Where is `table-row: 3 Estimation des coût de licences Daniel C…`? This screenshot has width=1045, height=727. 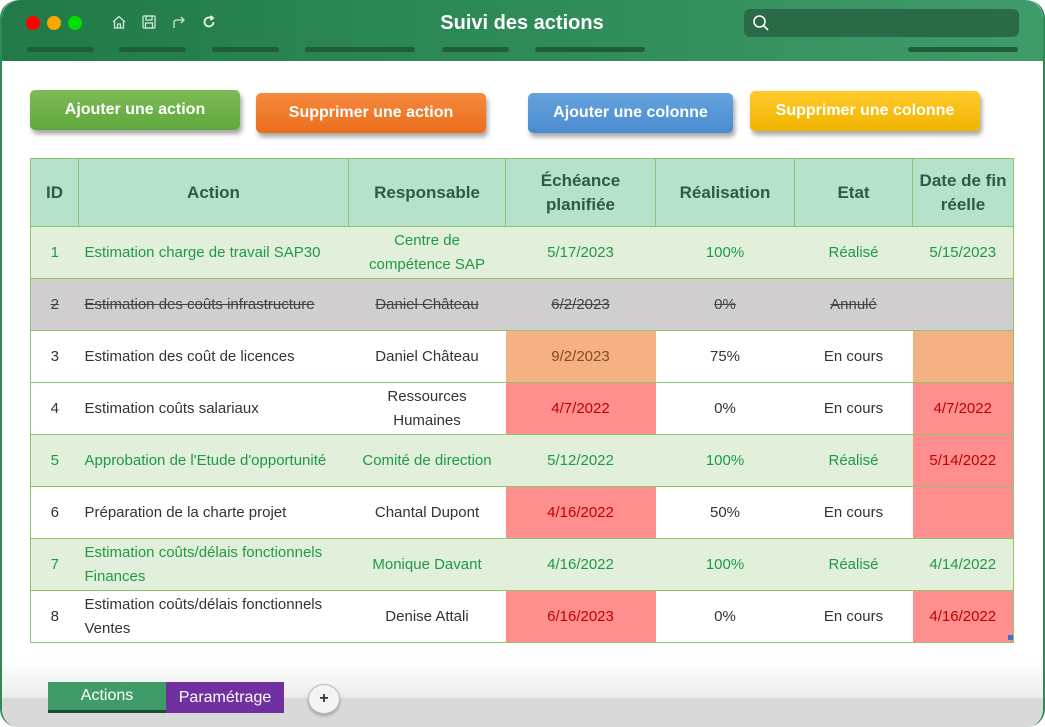 table-row: 3 Estimation des coût de licences Daniel C… is located at coordinates (522, 356).